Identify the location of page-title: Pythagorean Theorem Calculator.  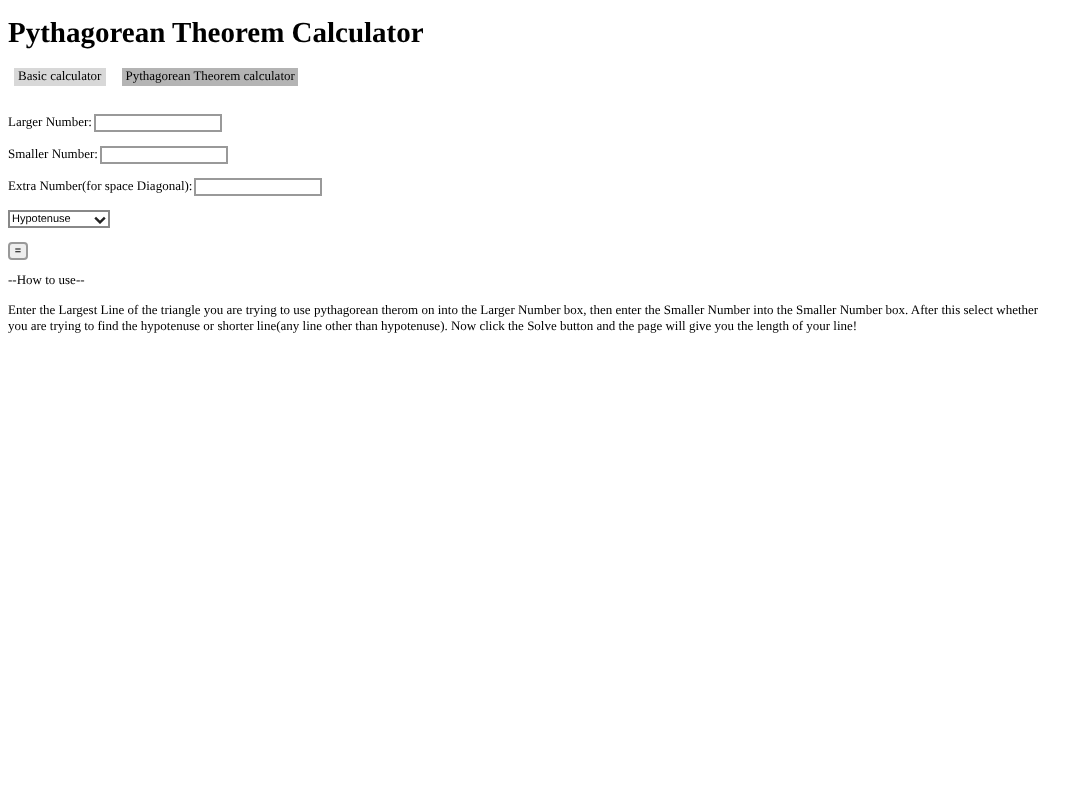
(217, 35).